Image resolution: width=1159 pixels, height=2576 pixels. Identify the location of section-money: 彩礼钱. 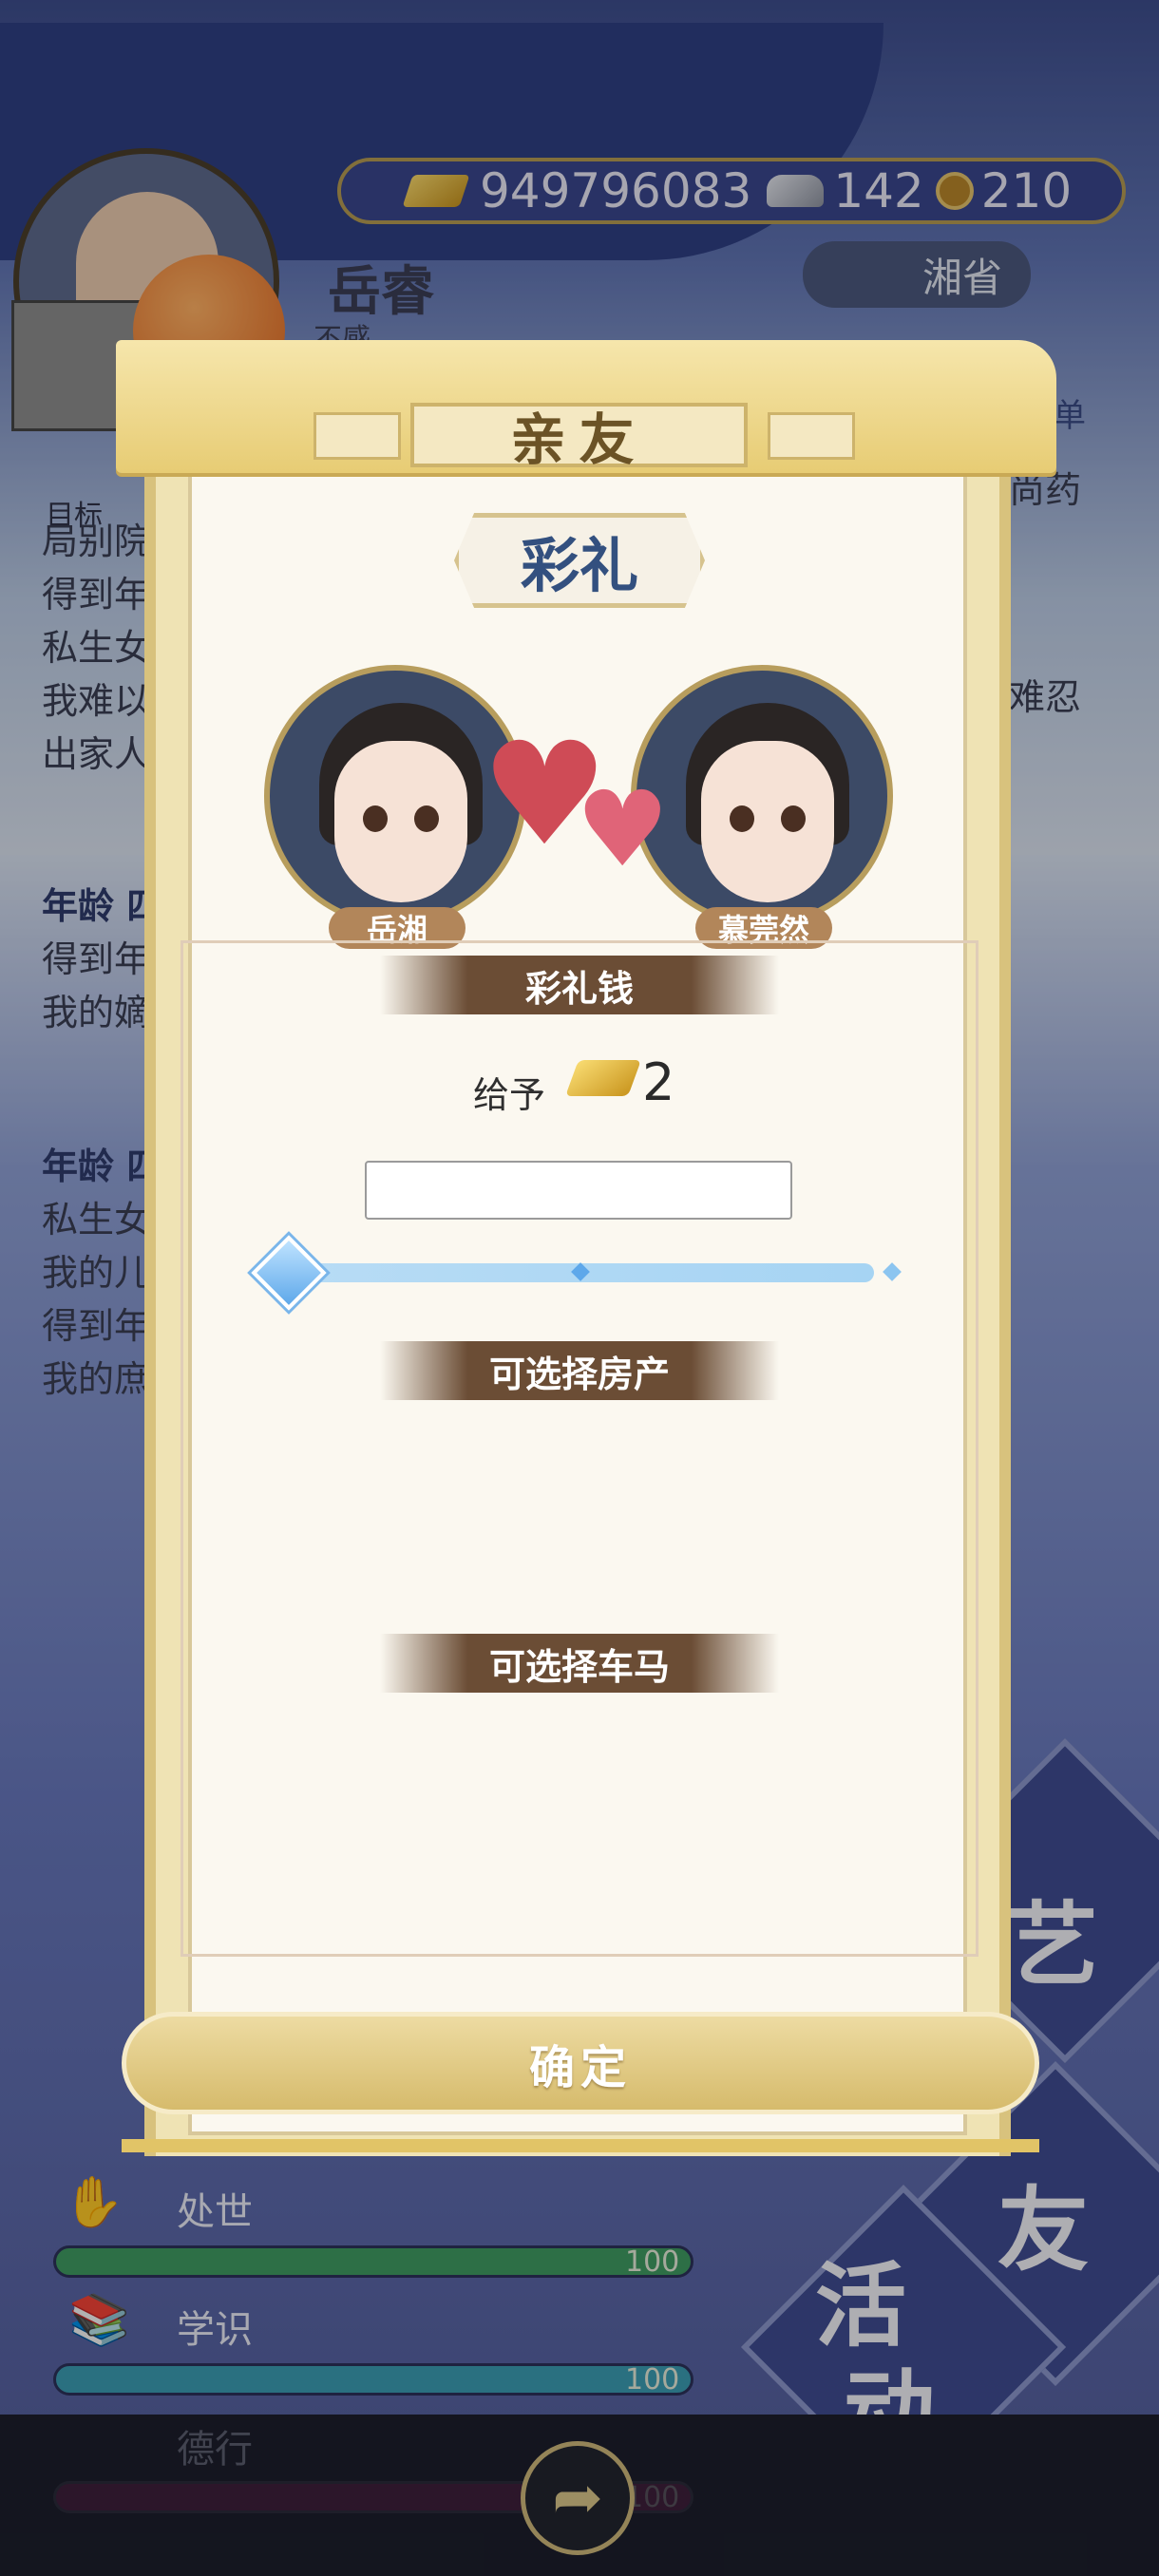
(579, 985).